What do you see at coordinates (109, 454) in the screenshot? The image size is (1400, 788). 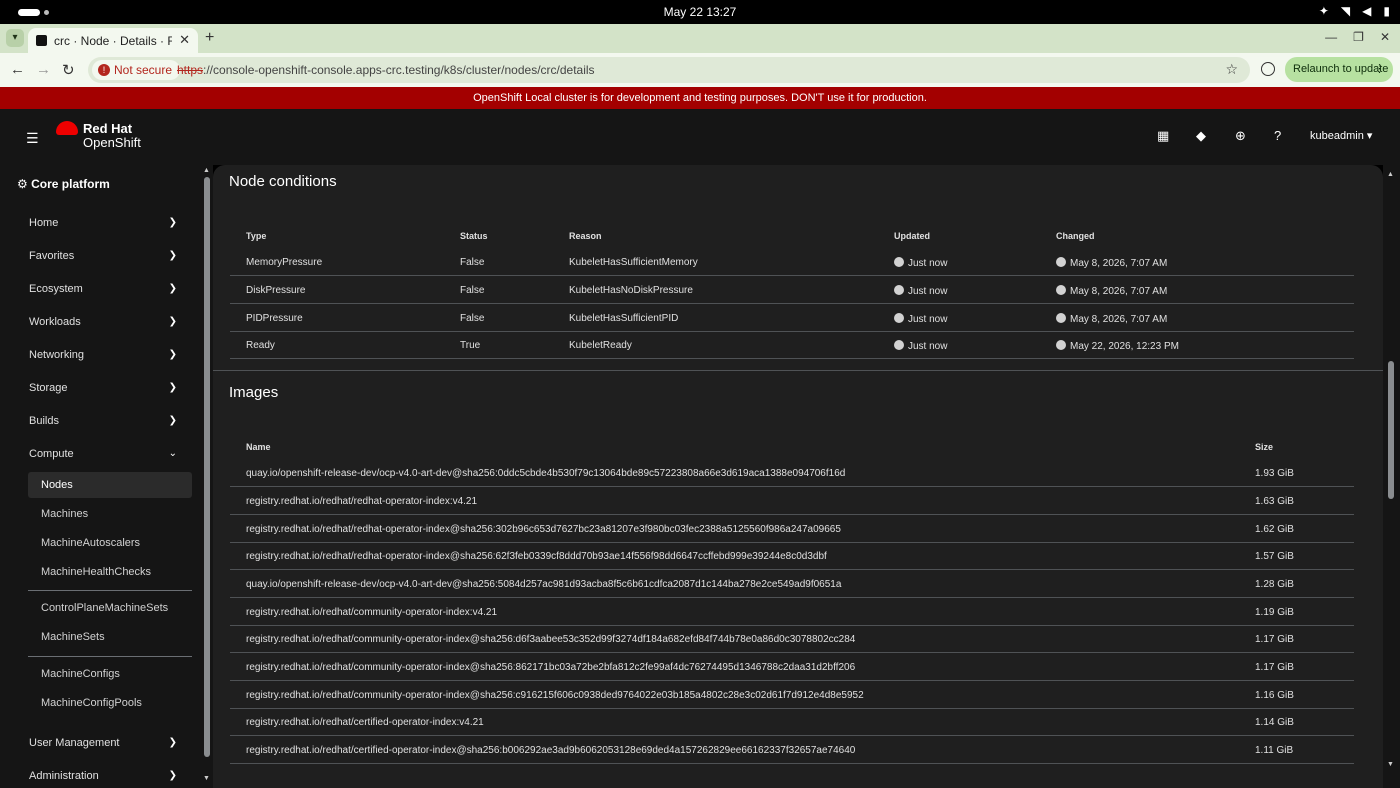 I see `sidebar-item-compute: Compute ⌄` at bounding box center [109, 454].